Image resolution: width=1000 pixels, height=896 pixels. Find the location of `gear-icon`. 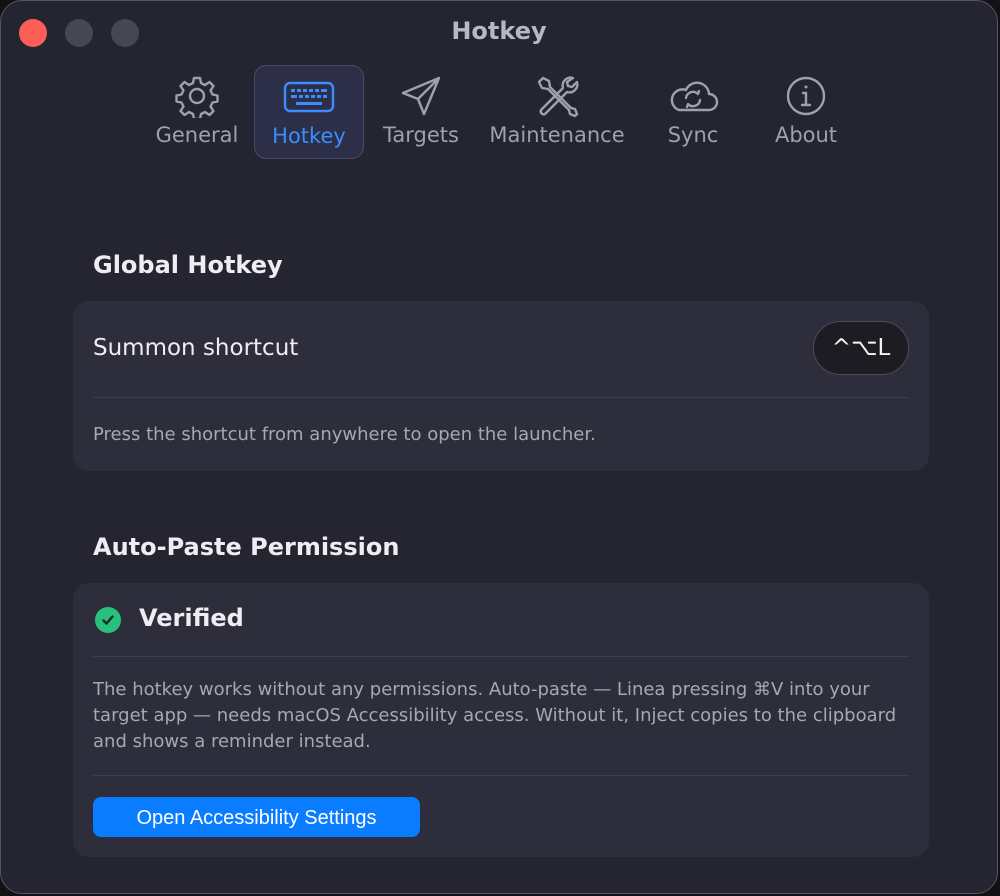

gear-icon is located at coordinates (197, 96).